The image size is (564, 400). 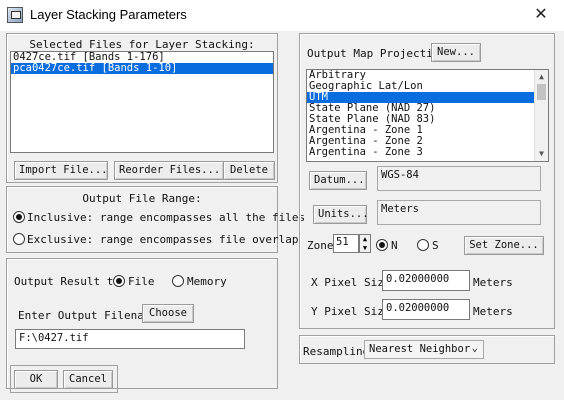 What do you see at coordinates (19, 217) in the screenshot?
I see `inclusive-radio` at bounding box center [19, 217].